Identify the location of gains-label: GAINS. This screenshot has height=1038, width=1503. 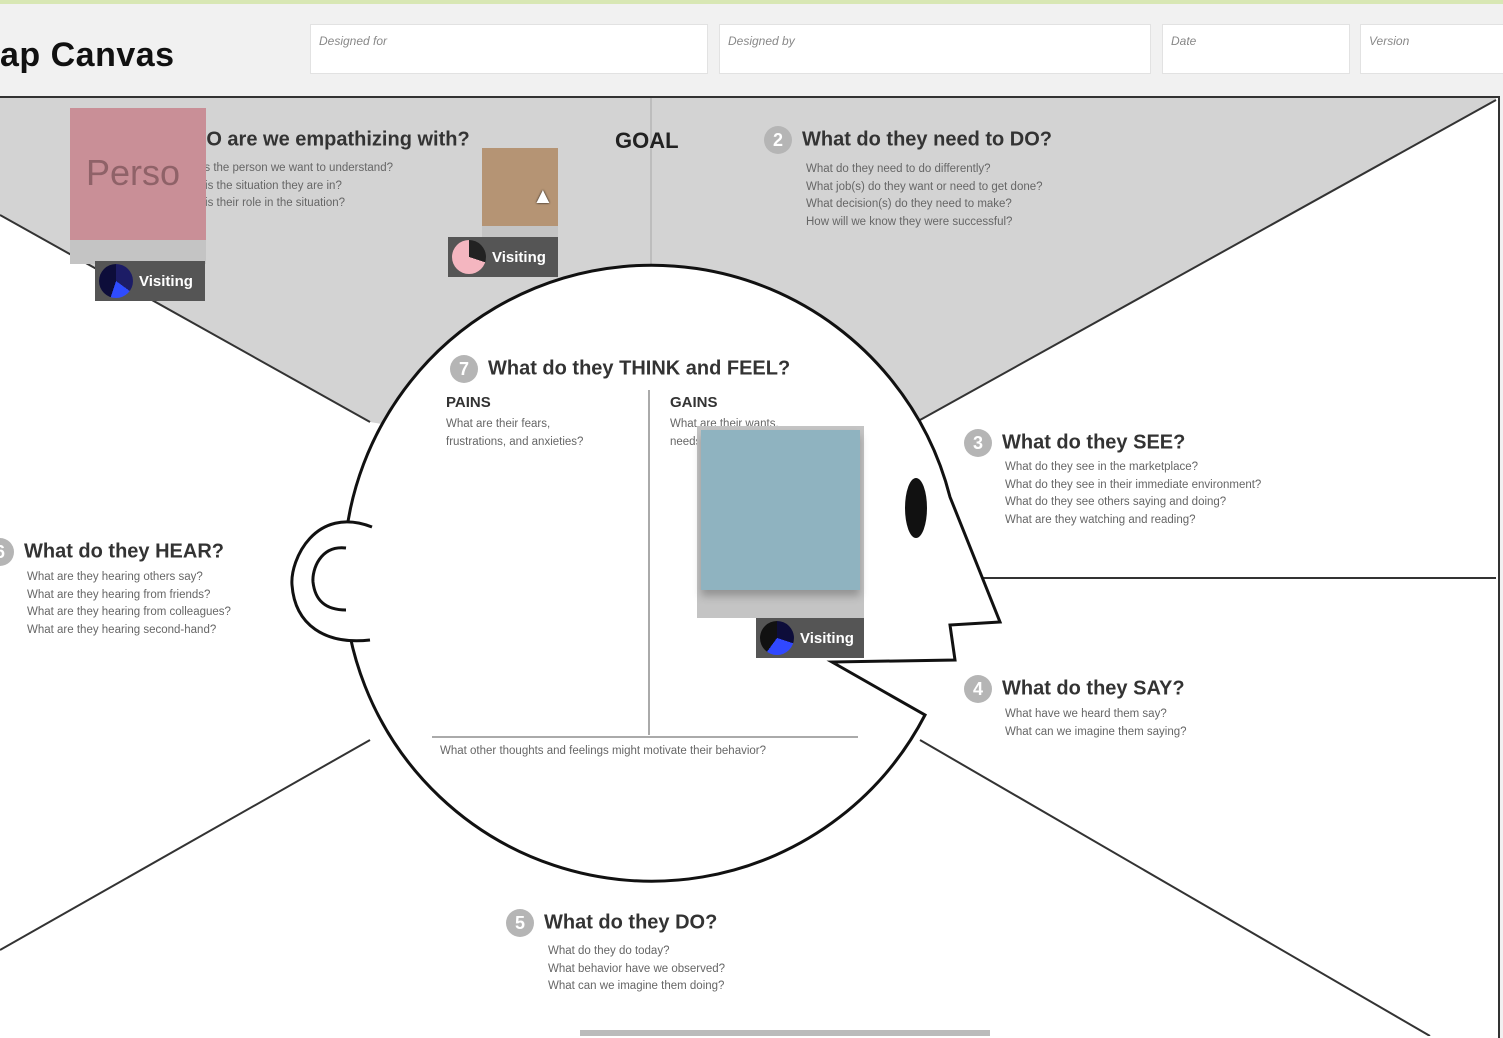
(694, 402).